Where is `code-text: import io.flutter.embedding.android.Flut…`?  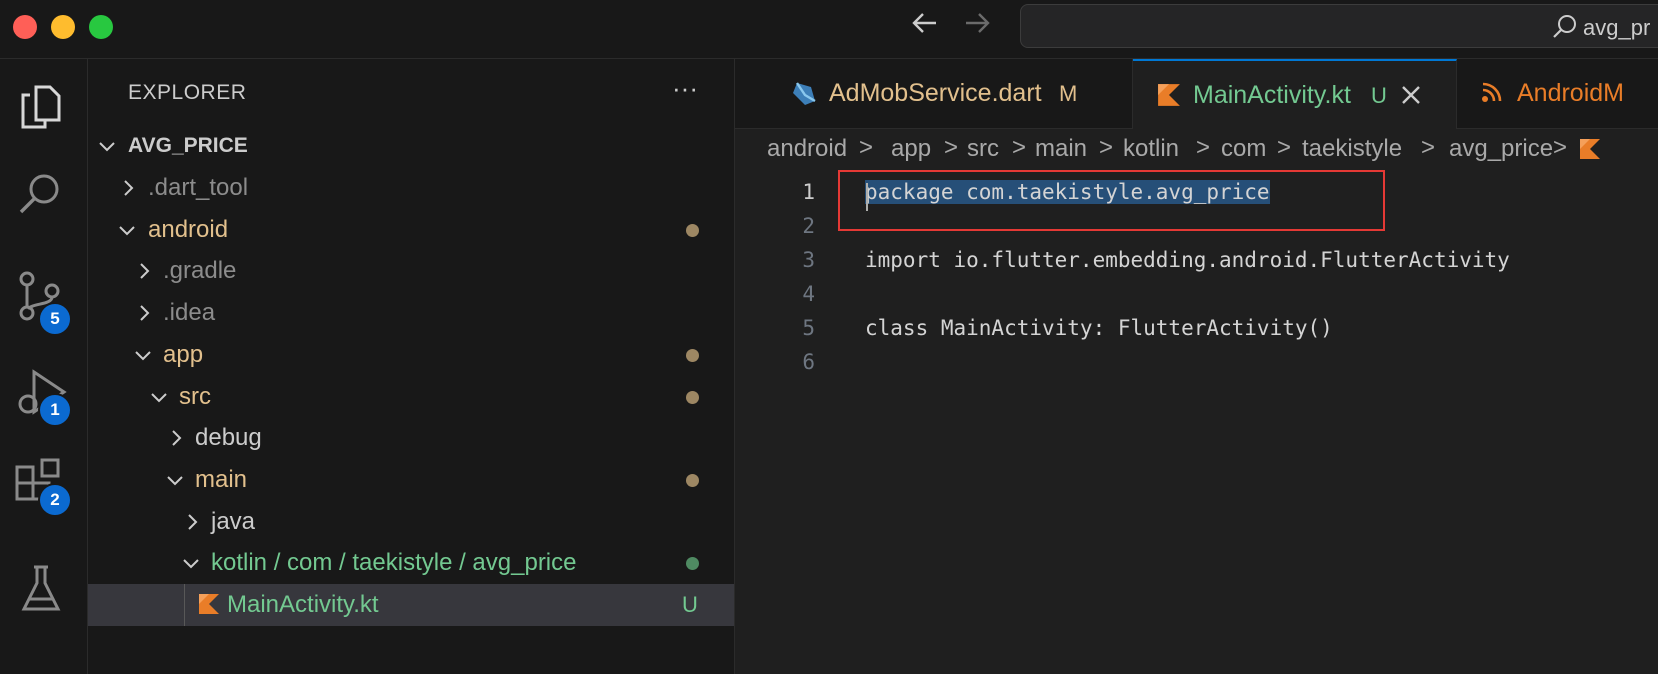
code-text: import io.flutter.embedding.android.Flut… is located at coordinates (1187, 260).